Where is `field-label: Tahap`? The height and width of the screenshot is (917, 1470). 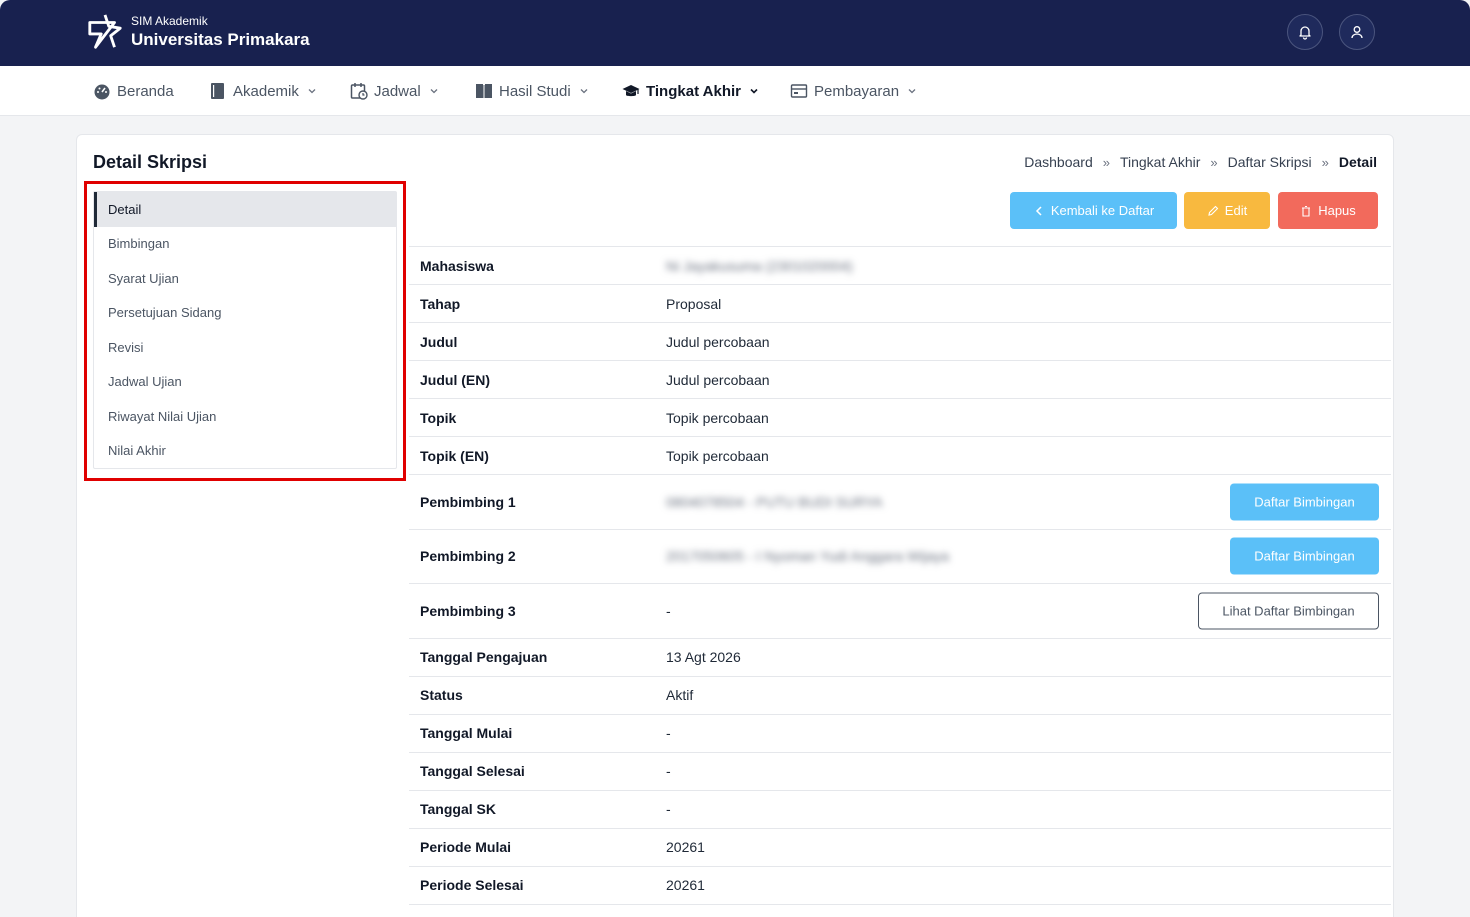
field-label: Tahap is located at coordinates (440, 303).